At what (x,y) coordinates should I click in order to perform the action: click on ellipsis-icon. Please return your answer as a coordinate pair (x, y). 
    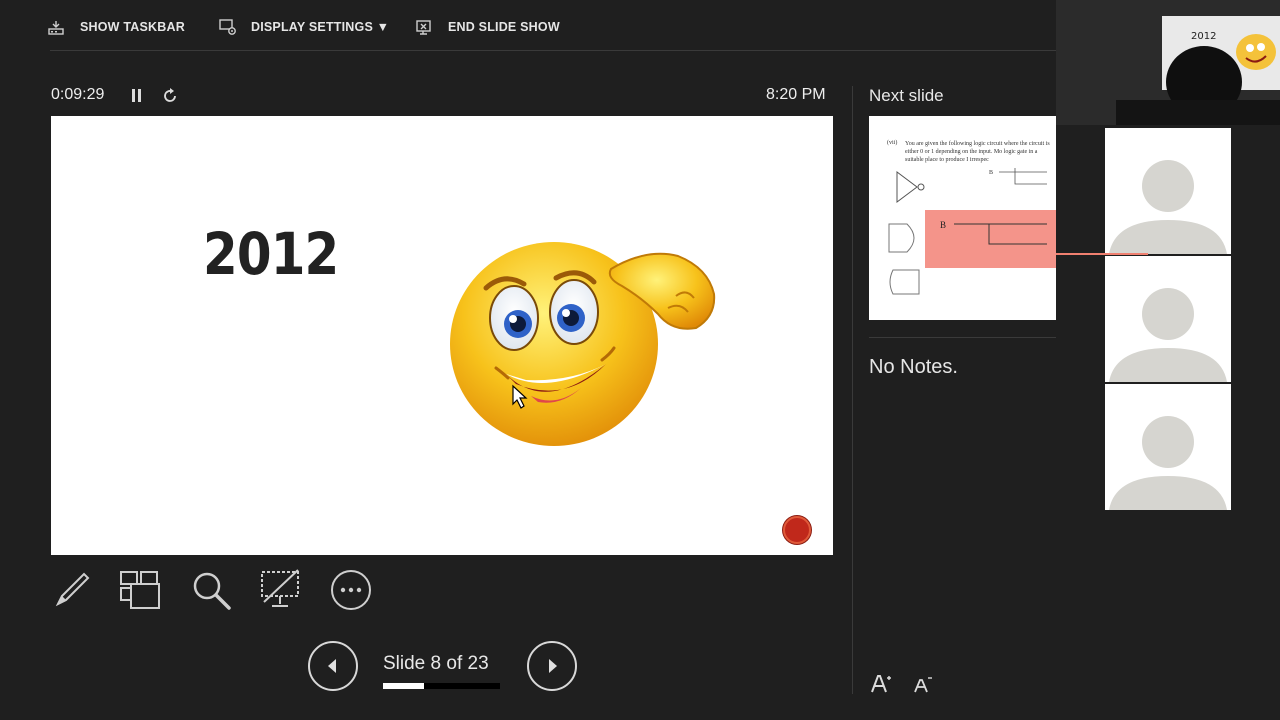
    Looking at the image, I should click on (351, 590).